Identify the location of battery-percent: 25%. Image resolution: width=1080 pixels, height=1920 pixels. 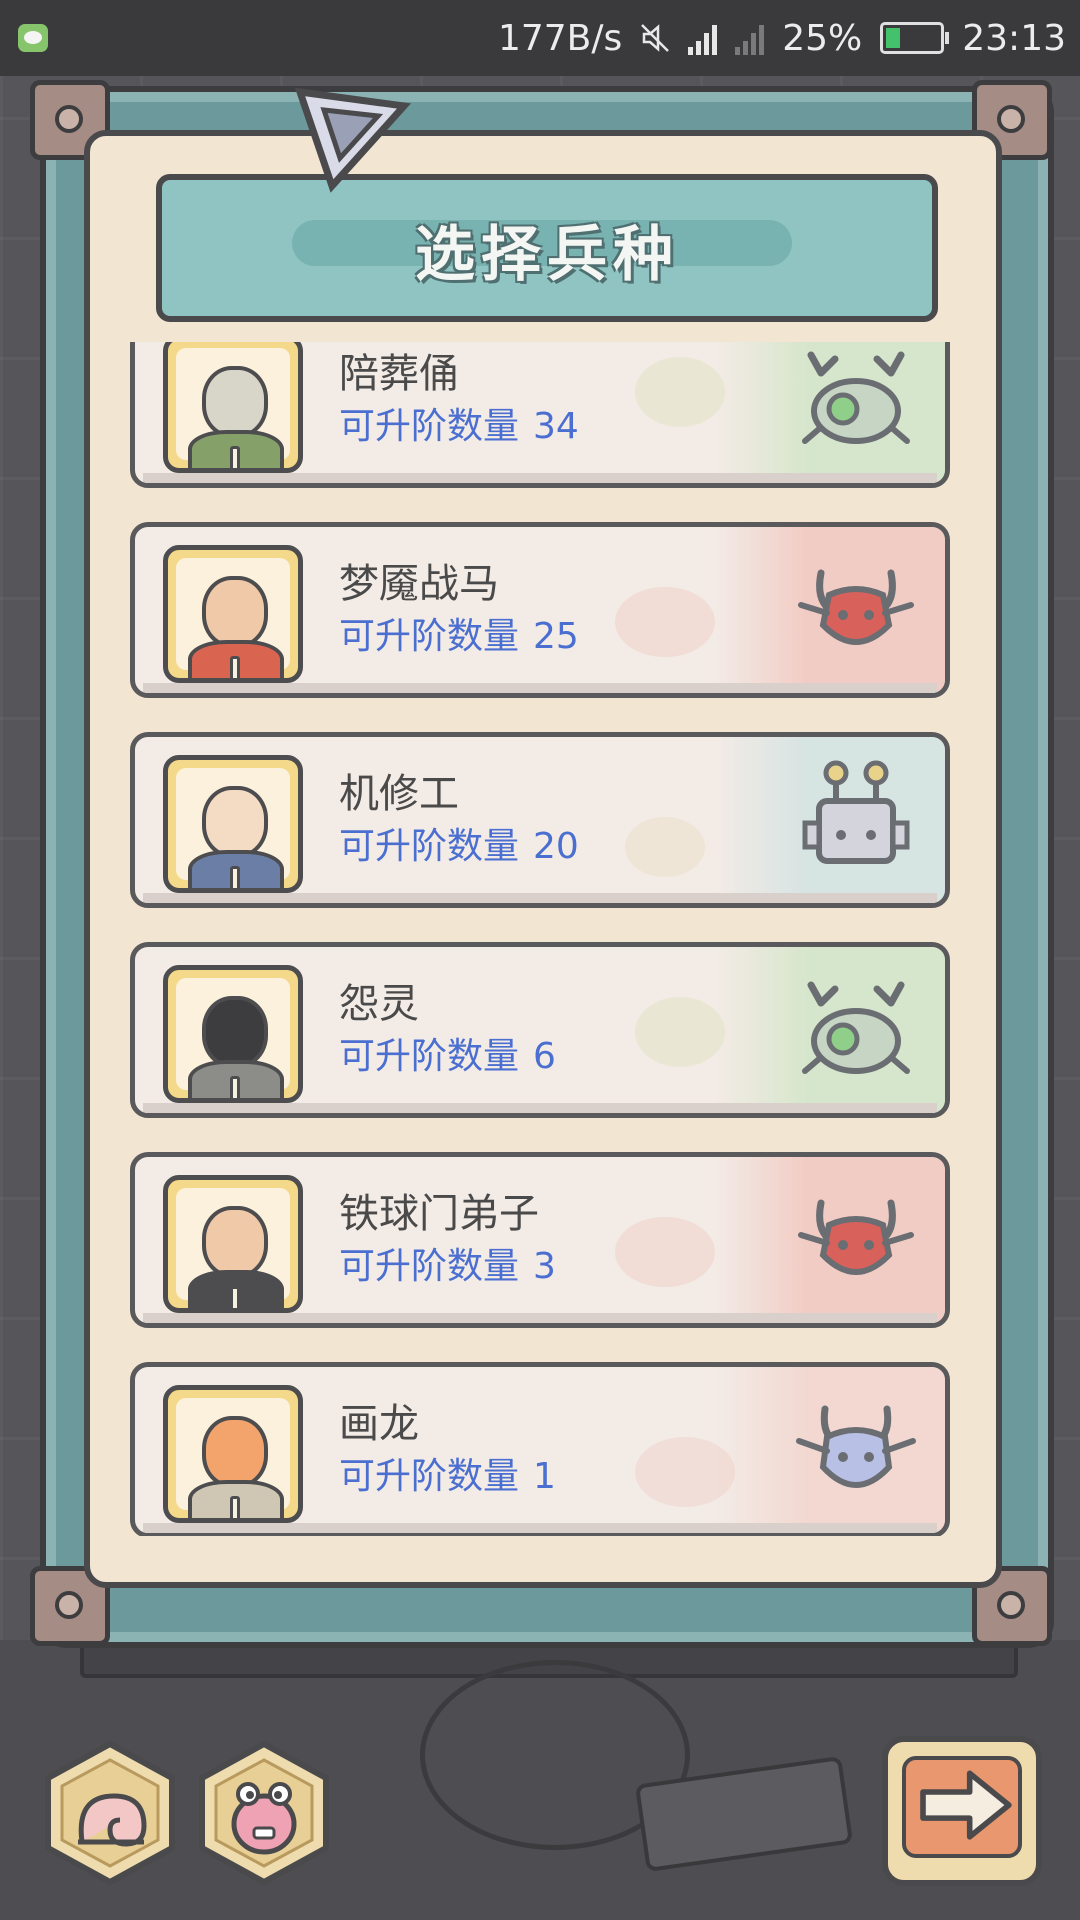
(822, 38).